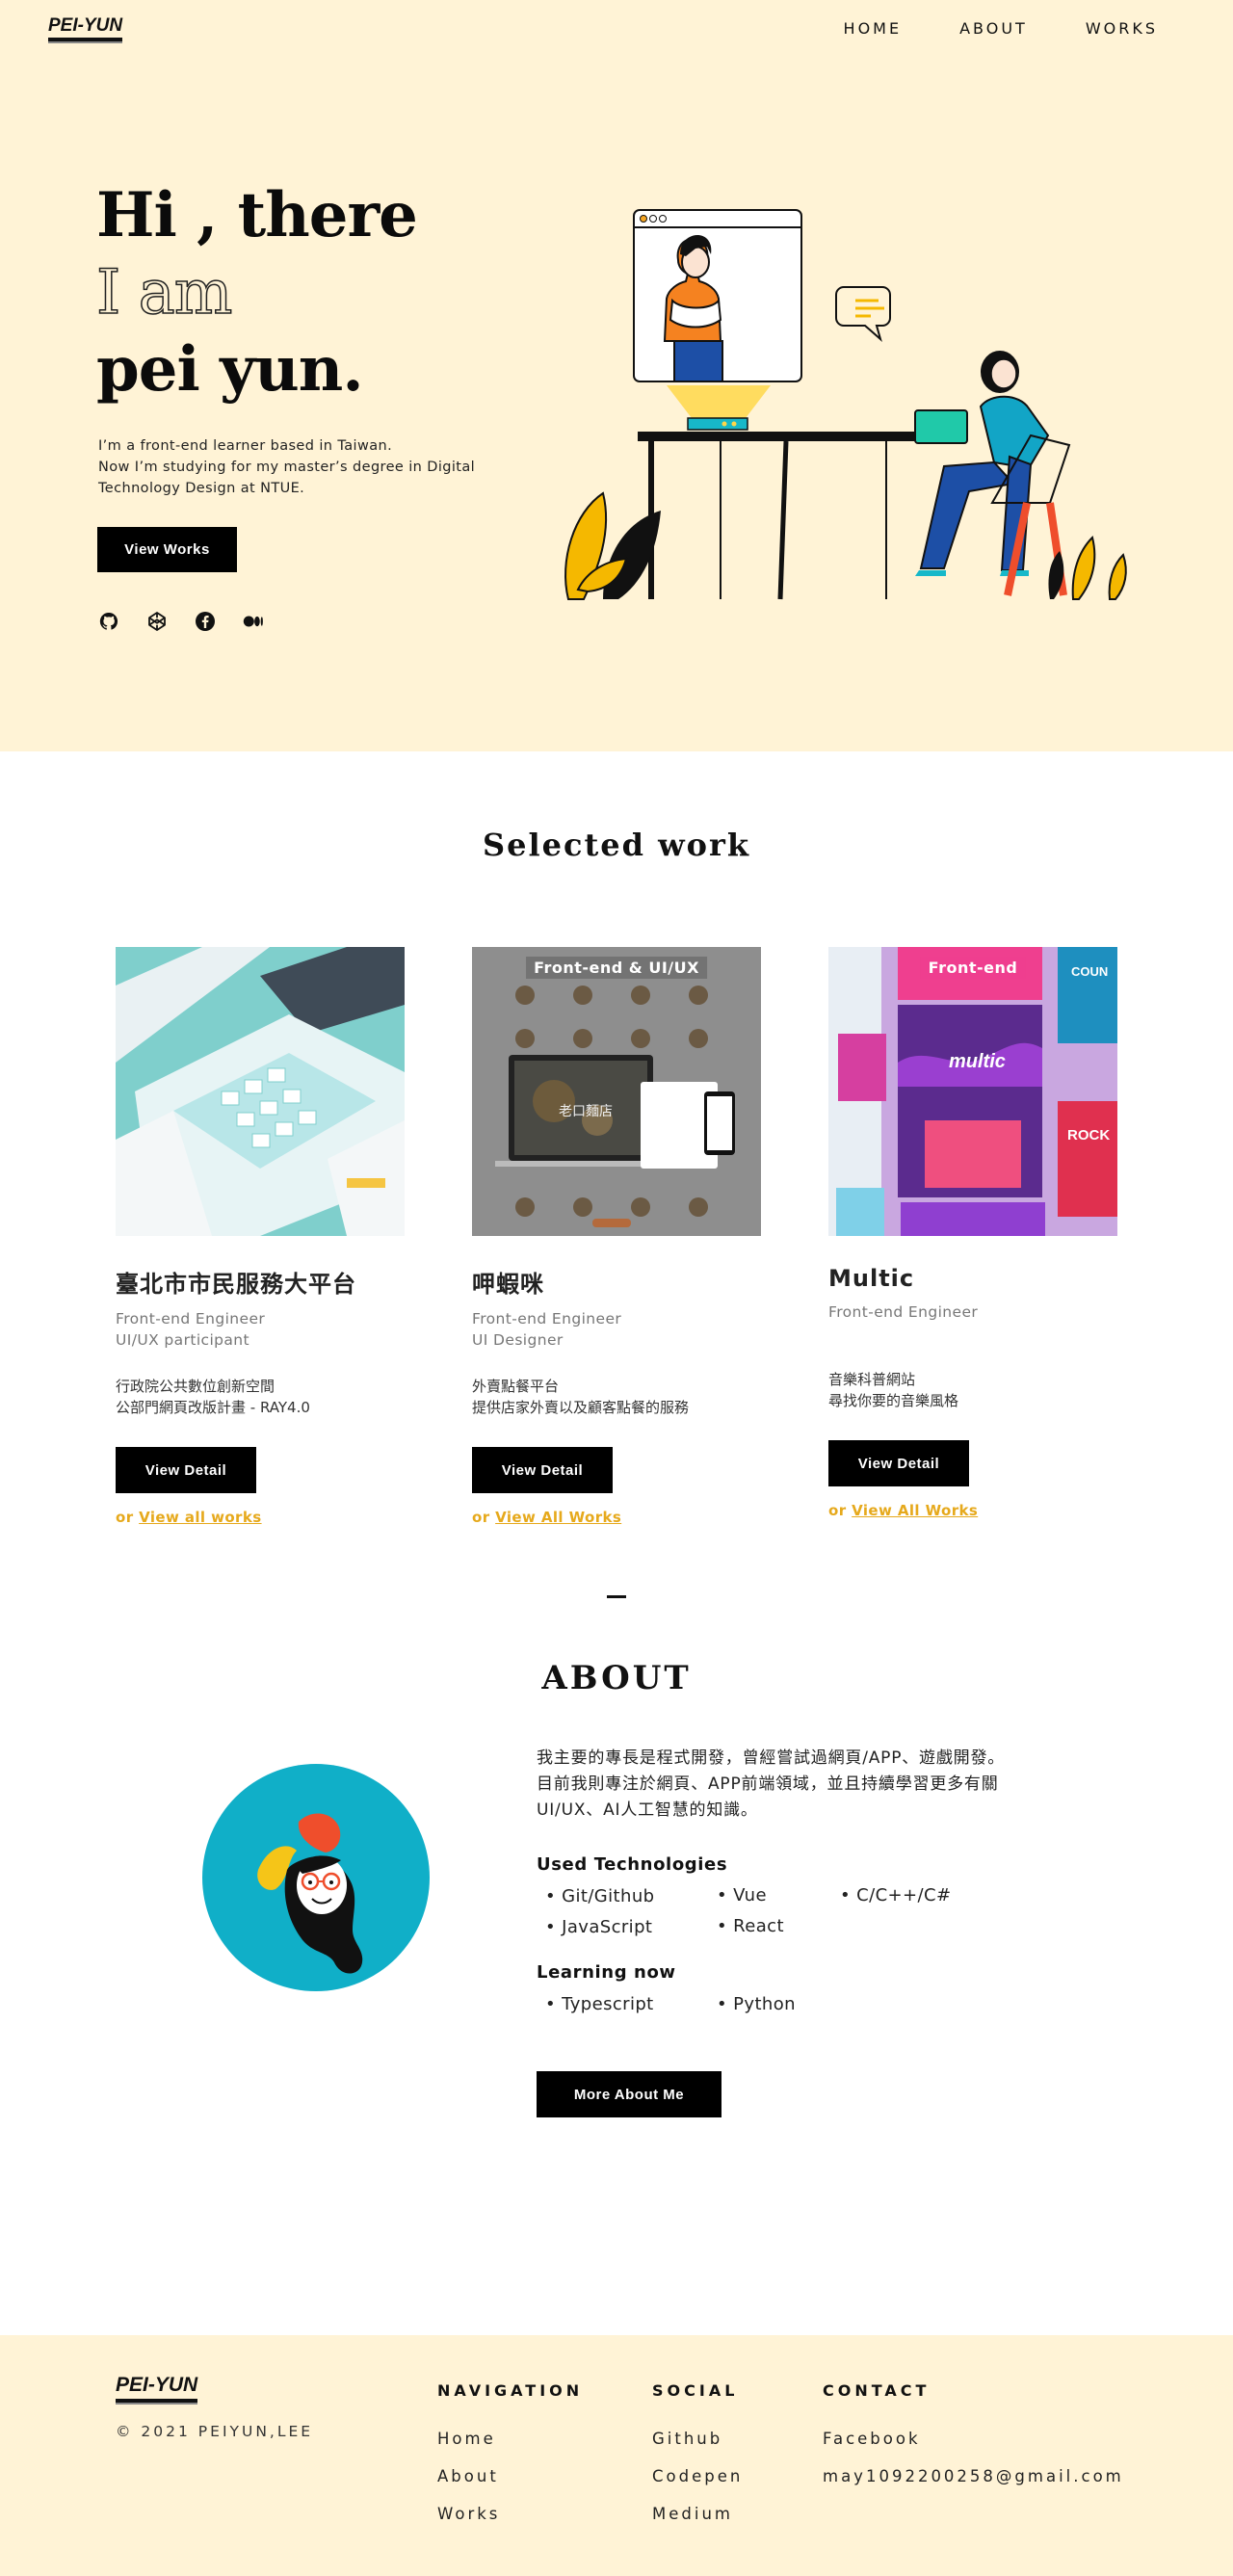  Describe the element at coordinates (599, 1897) in the screenshot. I see `tech-item: Git/Github` at that location.